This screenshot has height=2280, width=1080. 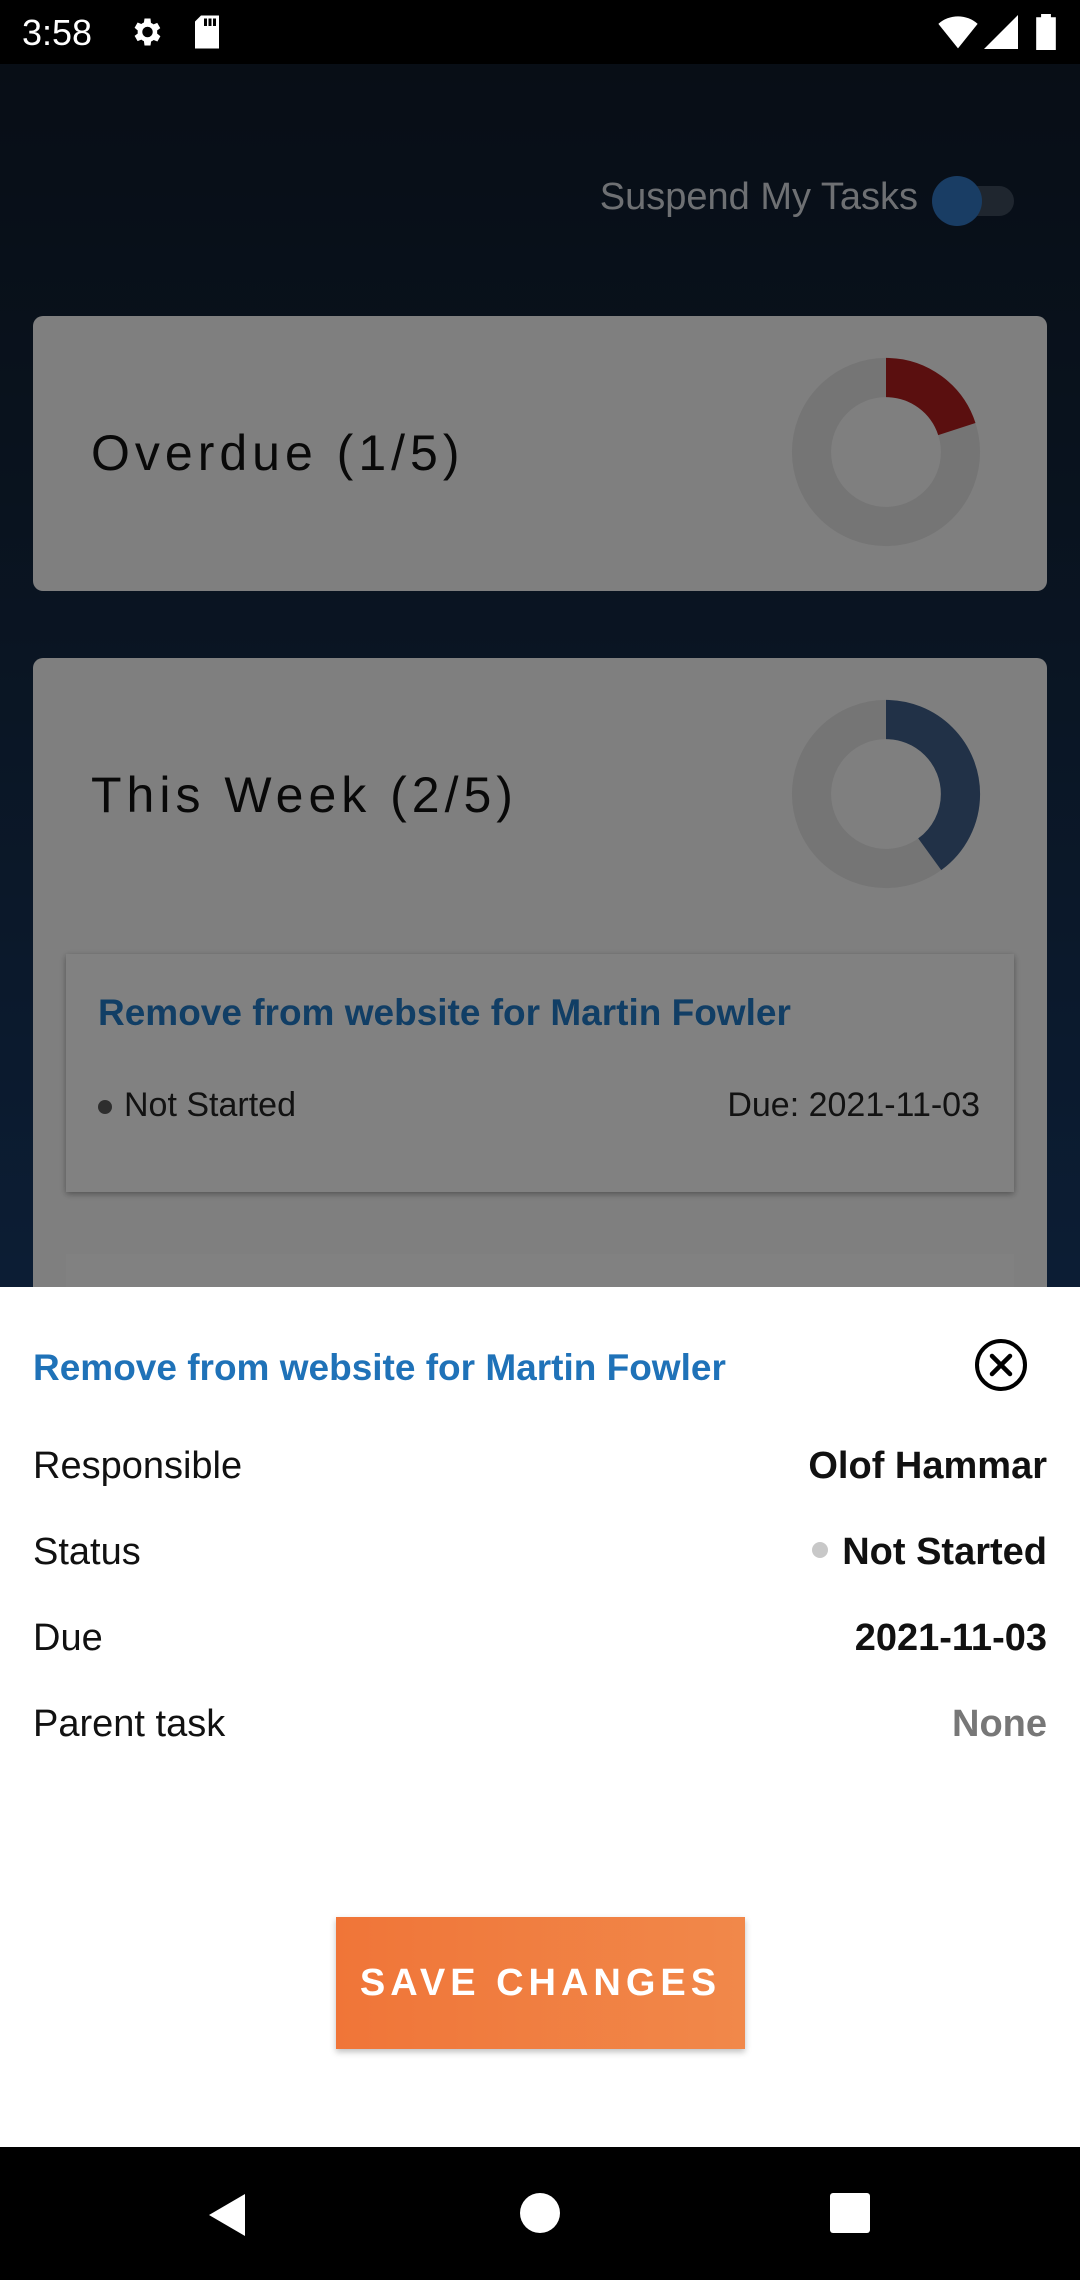 What do you see at coordinates (927, 1466) in the screenshot?
I see `responsible-value: Olof Hammar` at bounding box center [927, 1466].